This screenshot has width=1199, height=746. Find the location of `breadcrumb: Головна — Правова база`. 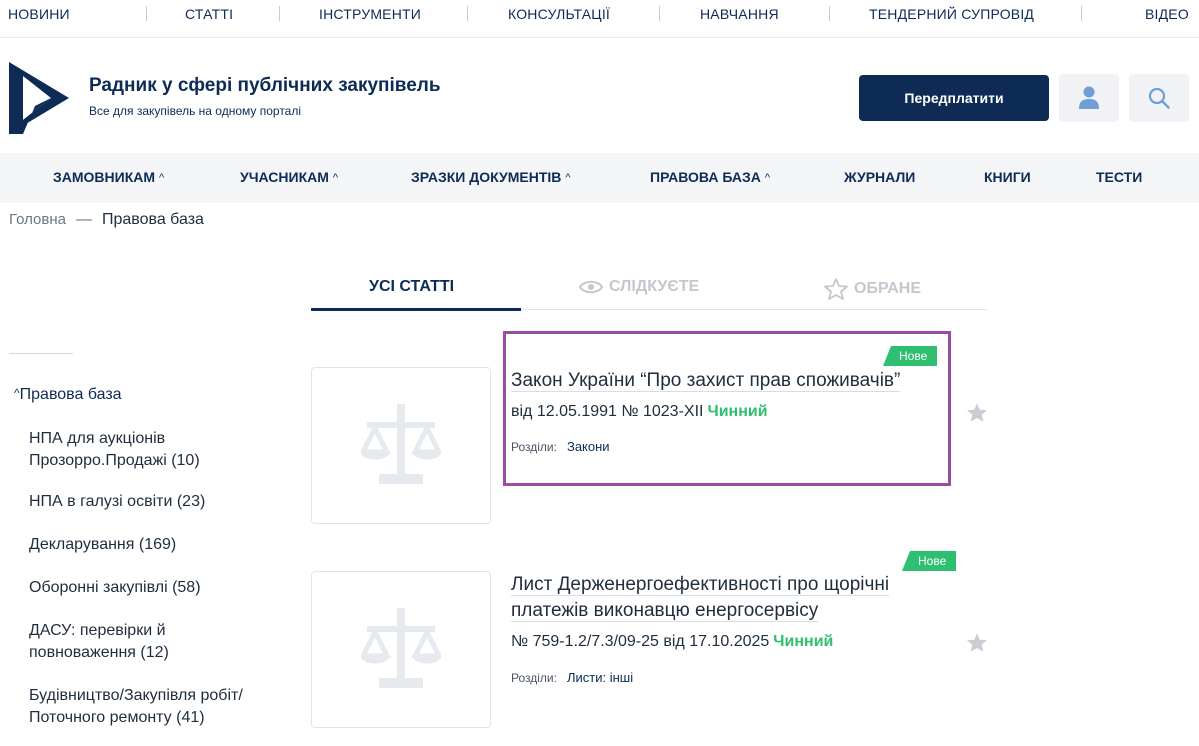

breadcrumb: Головна — Правова база is located at coordinates (106, 220).